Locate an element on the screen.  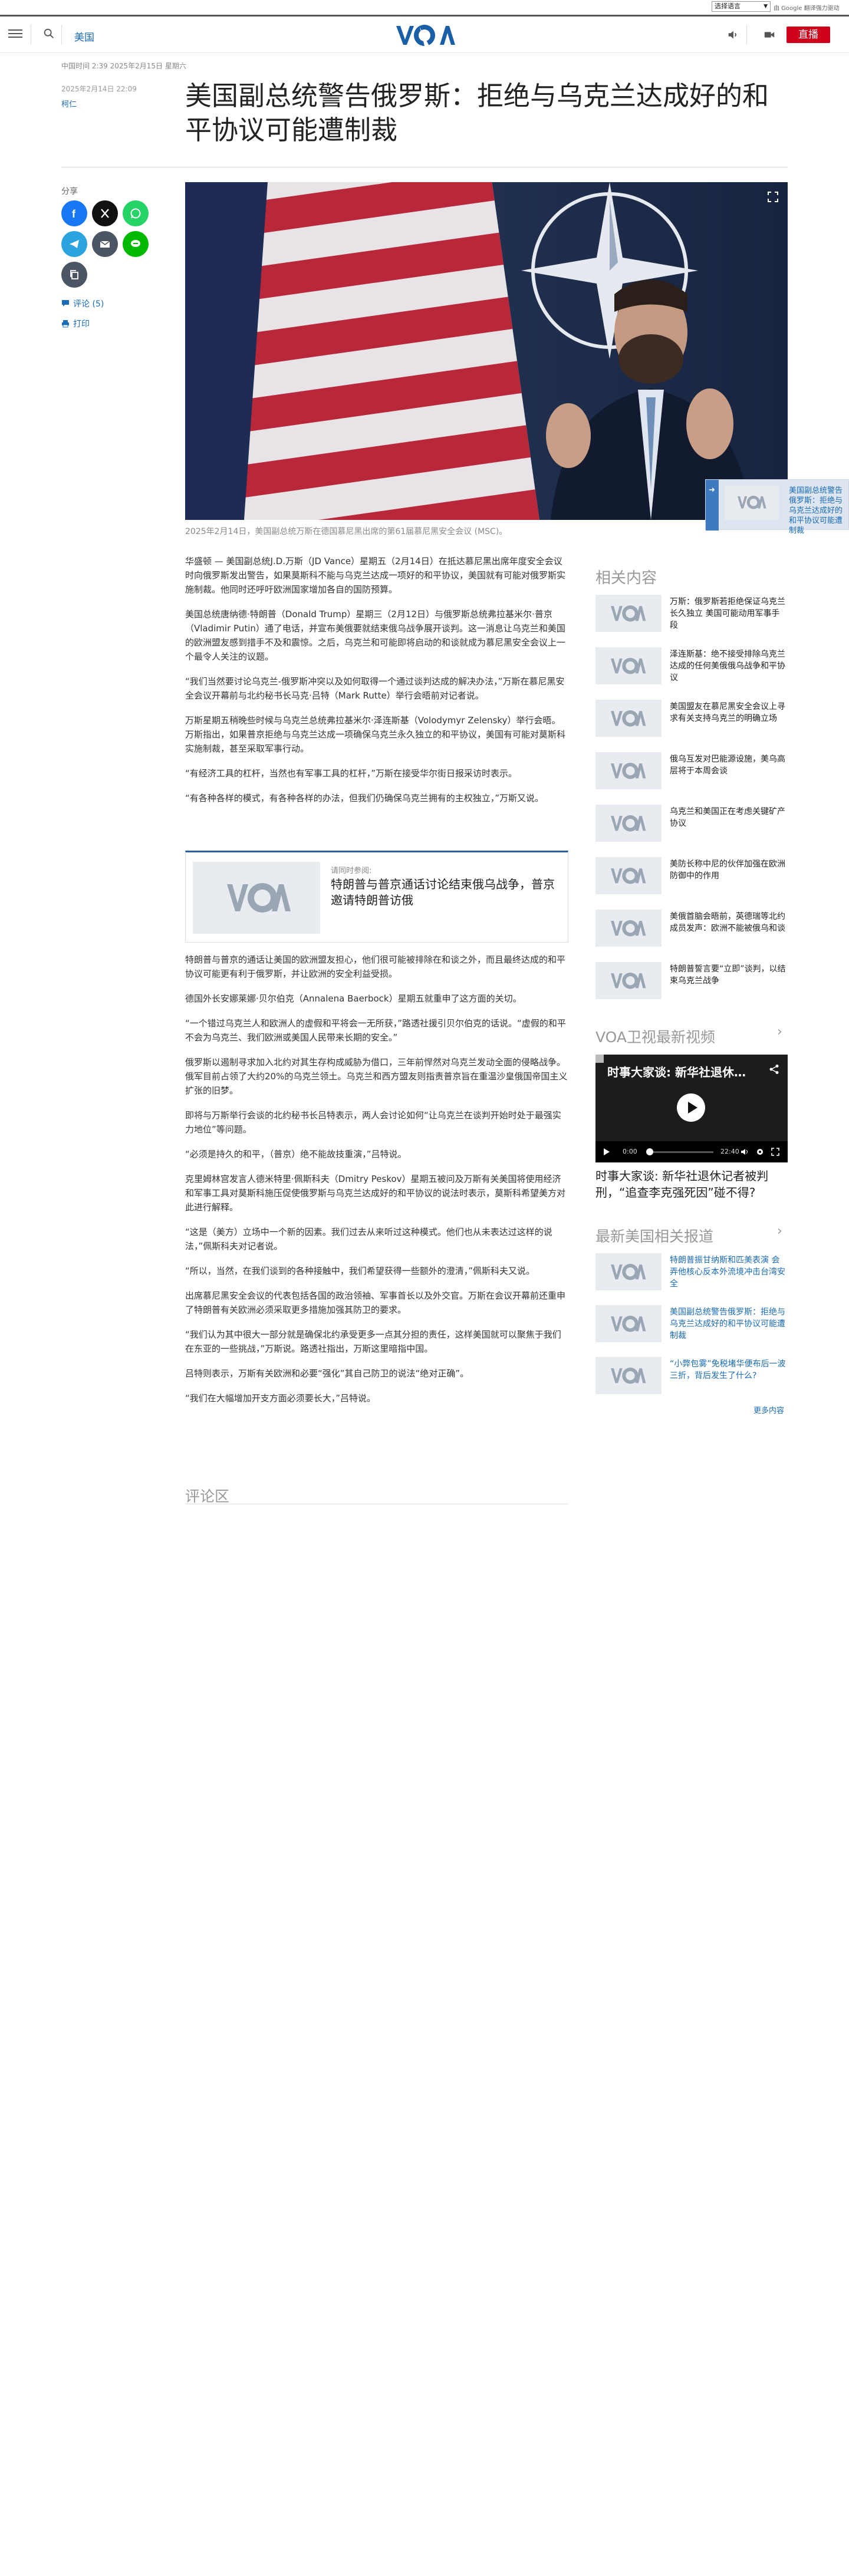
telegram-share-button is located at coordinates (74, 244).